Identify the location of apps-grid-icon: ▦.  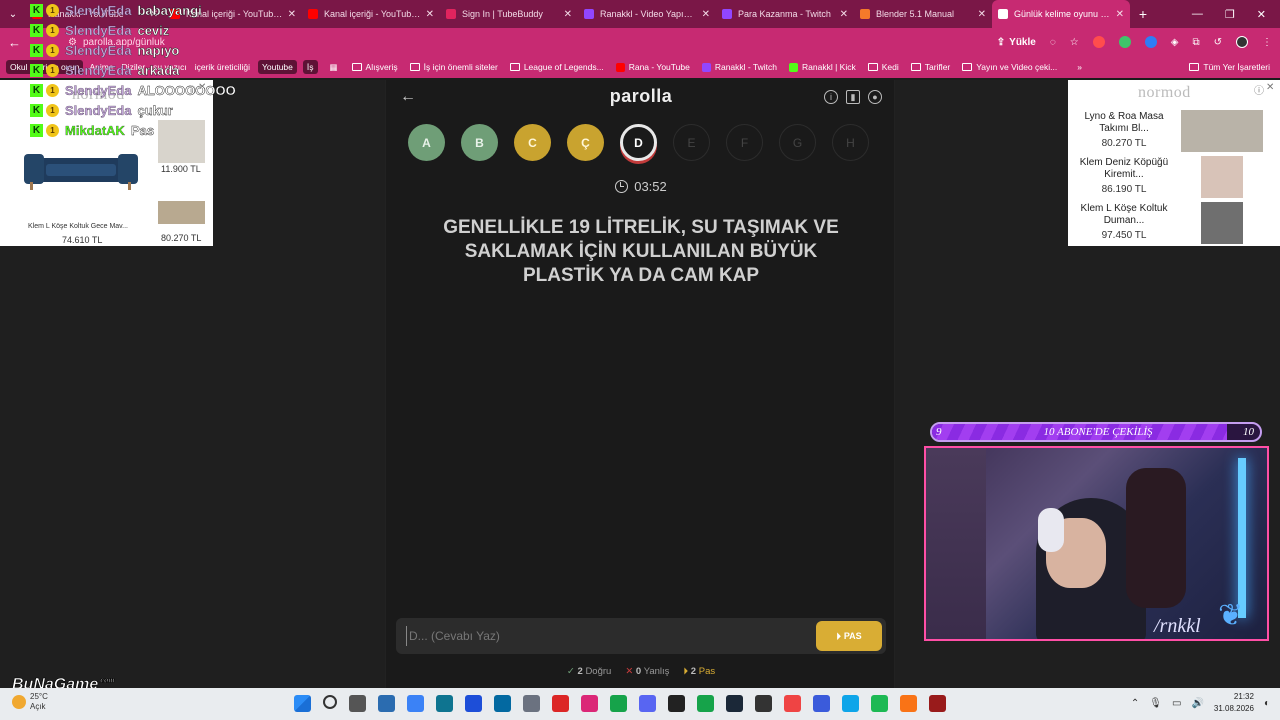
(334, 67).